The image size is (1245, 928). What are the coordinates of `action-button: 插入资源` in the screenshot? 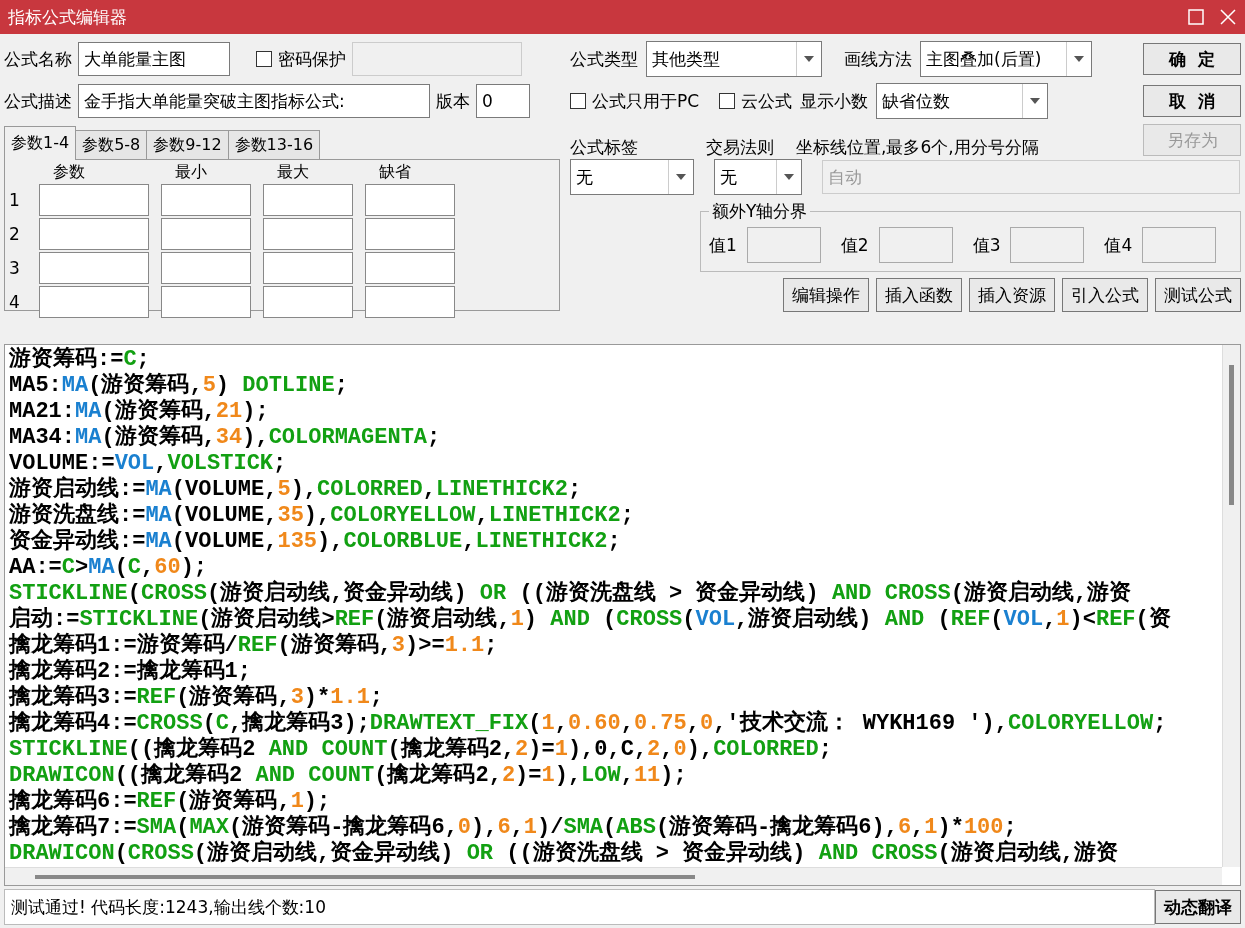 It's located at (1012, 295).